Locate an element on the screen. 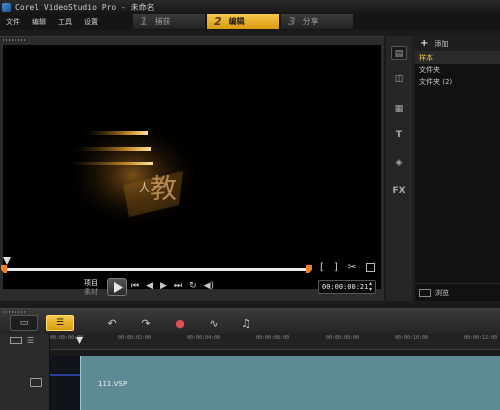 Image resolution: width=500 pixels, height=410 pixels. ruler-tick-label: 00:00:02:00 is located at coordinates (135, 338).